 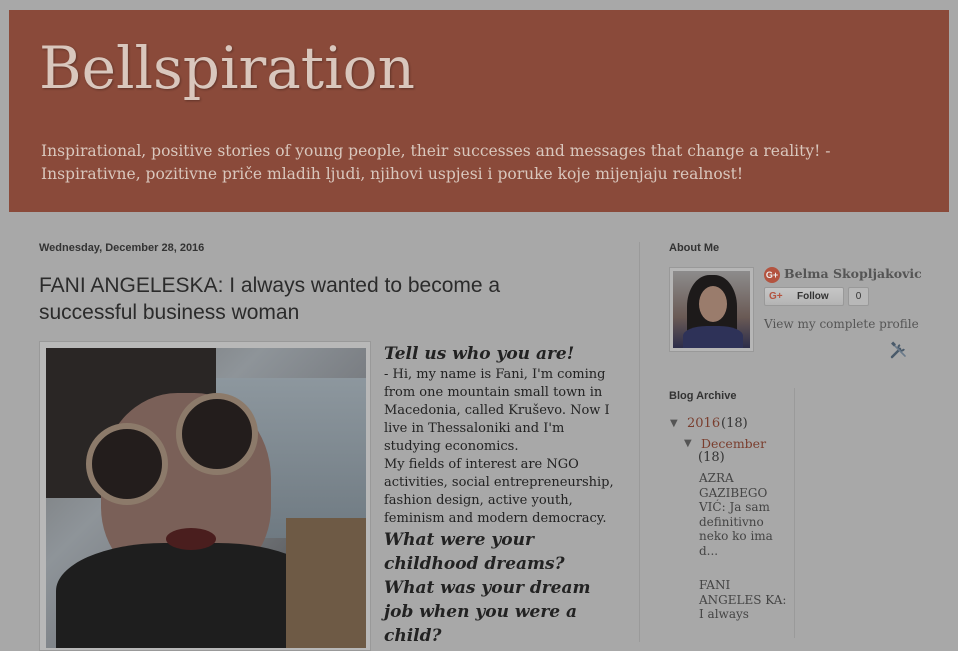 I want to click on archive-divider, so click(x=794, y=513).